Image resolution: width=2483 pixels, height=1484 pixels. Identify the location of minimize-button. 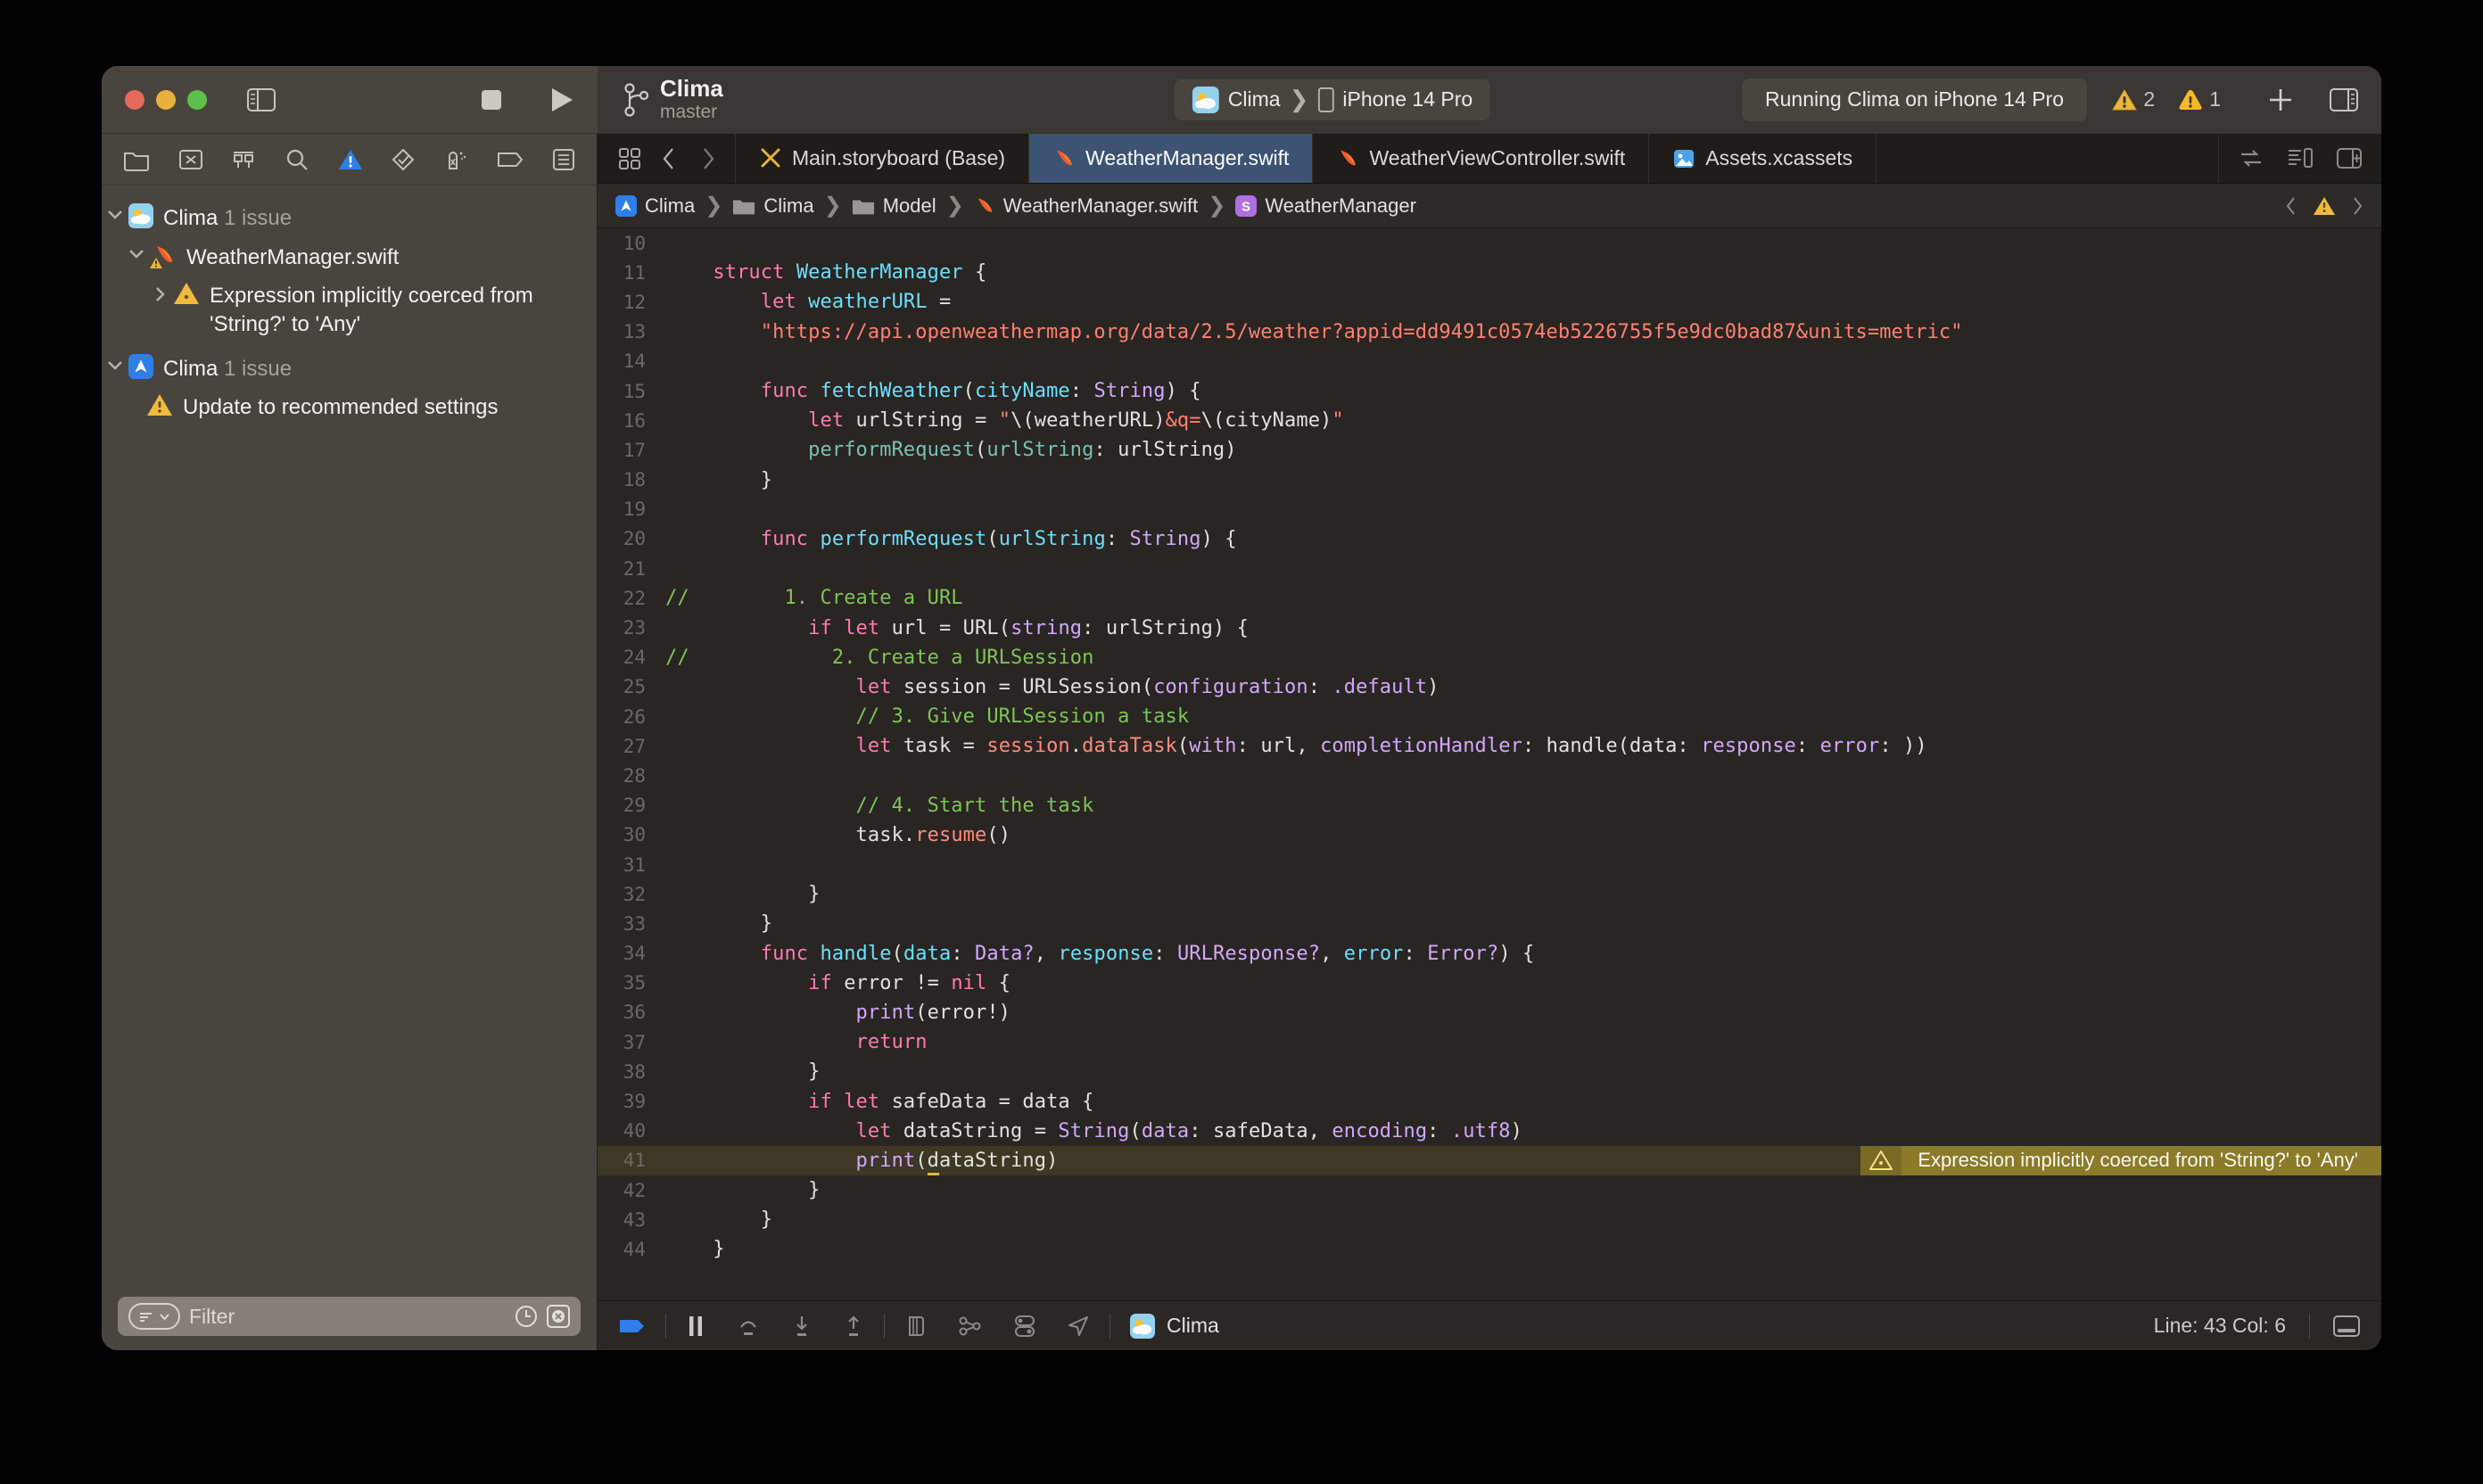
(166, 100).